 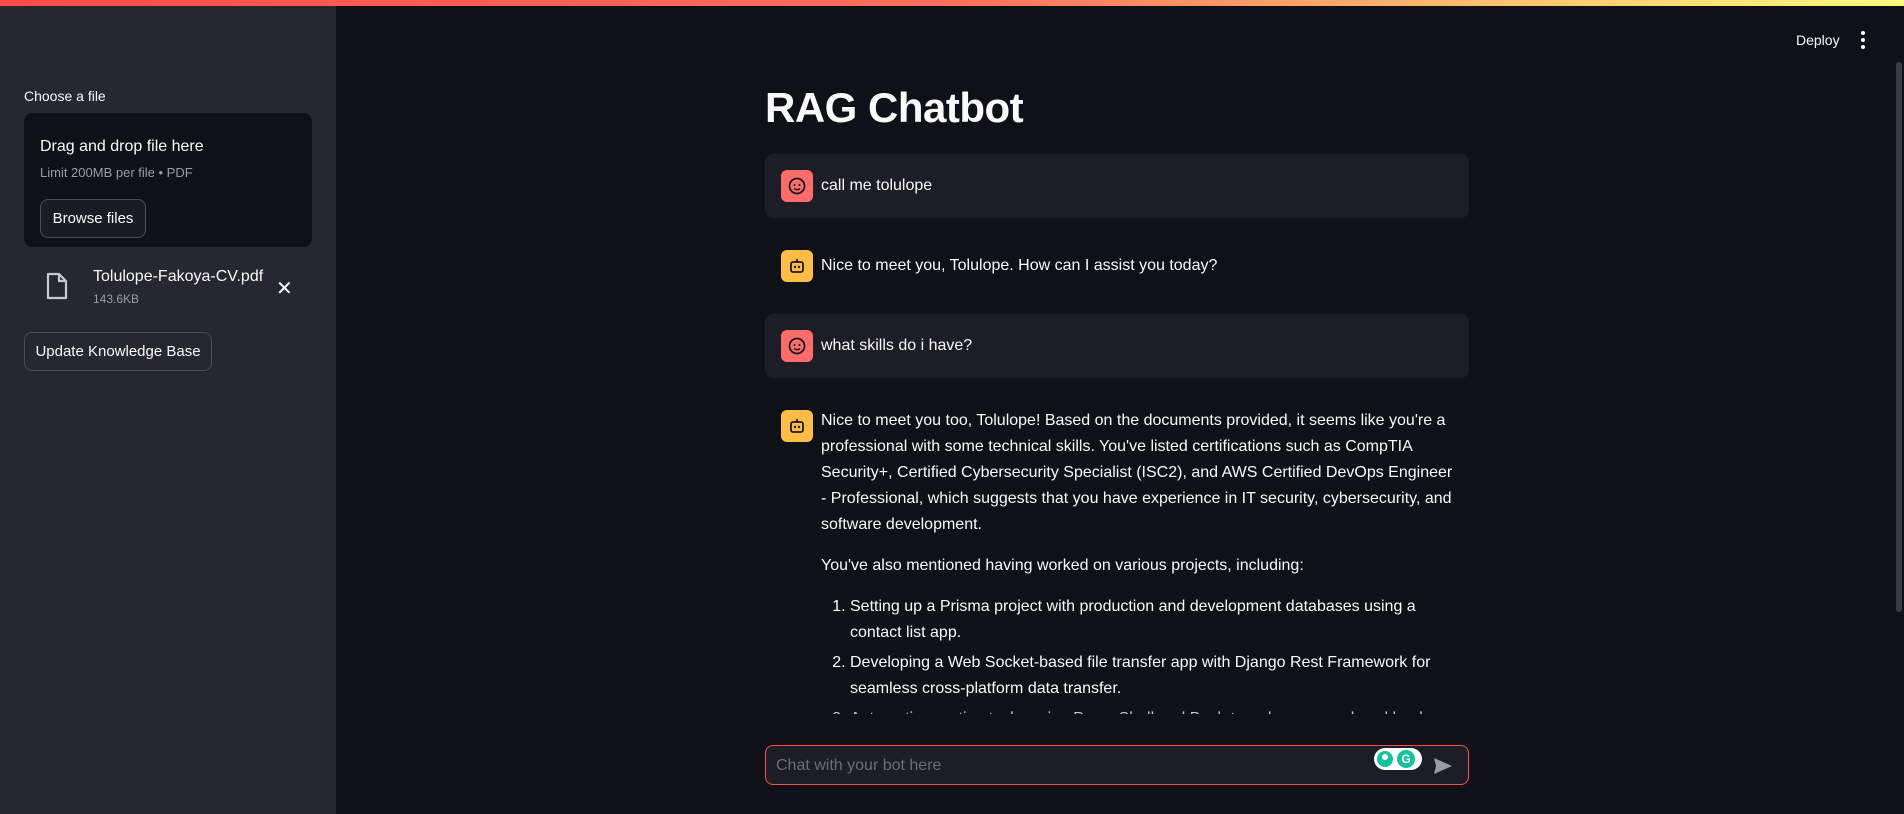 I want to click on main-menu-icon, so click(x=1863, y=40).